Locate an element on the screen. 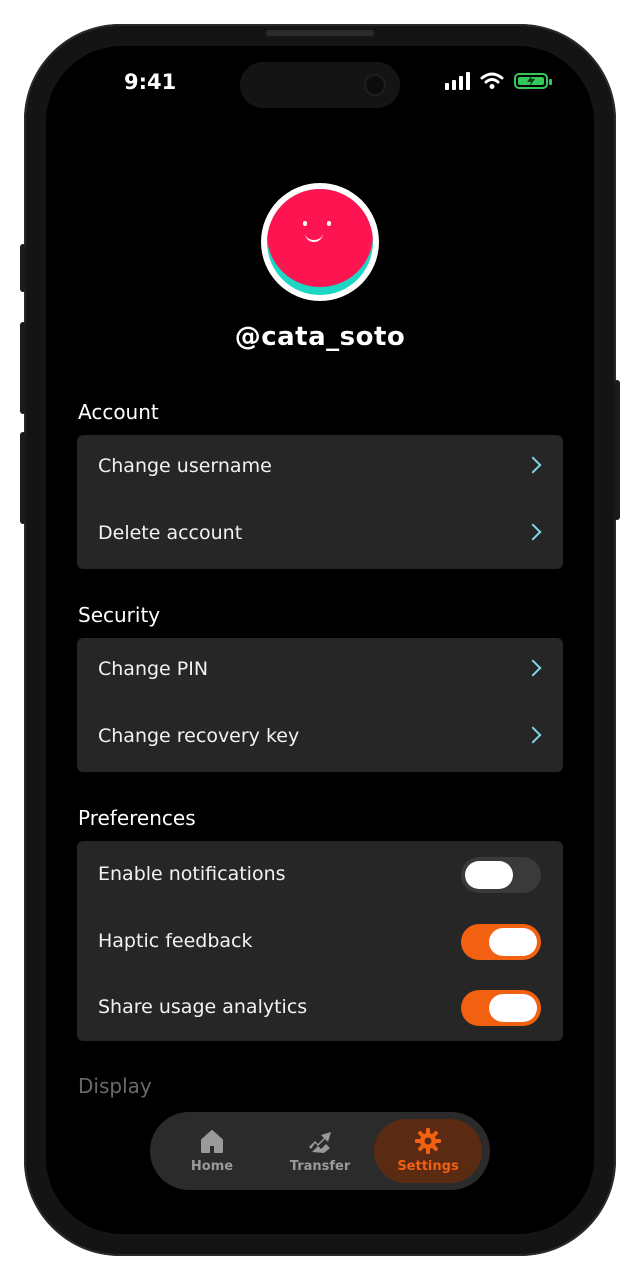 The image size is (640, 1280). haptic-feedback-row: Haptic feedback is located at coordinates (320, 941).